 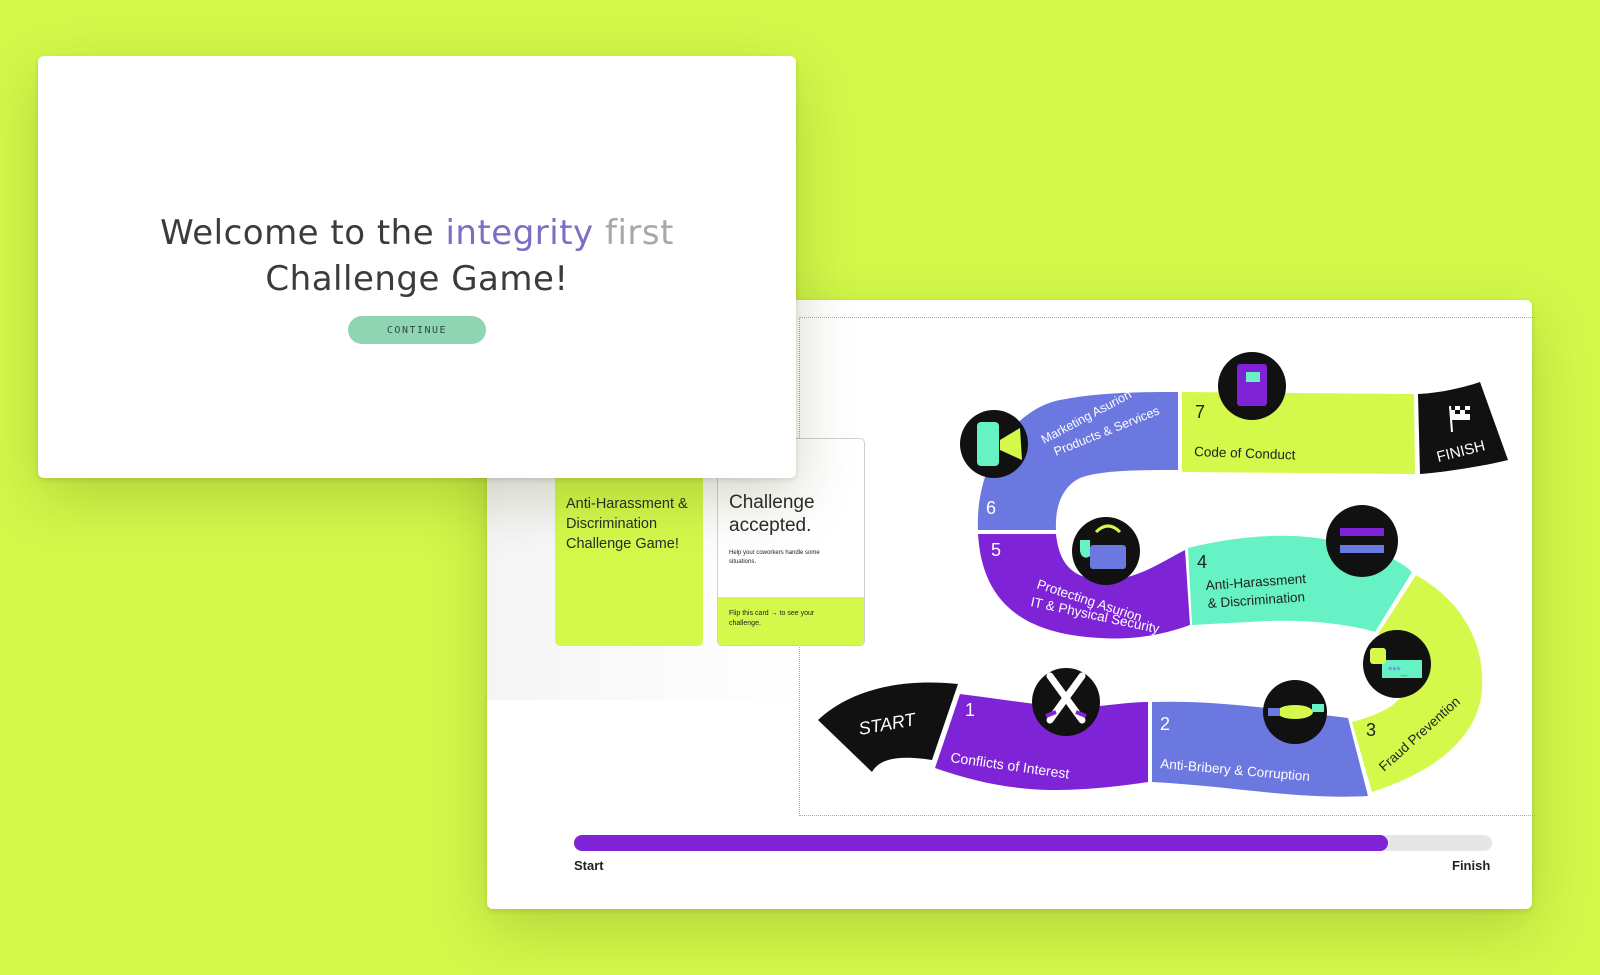 What do you see at coordinates (1106, 551) in the screenshot?
I see `security-card-icon` at bounding box center [1106, 551].